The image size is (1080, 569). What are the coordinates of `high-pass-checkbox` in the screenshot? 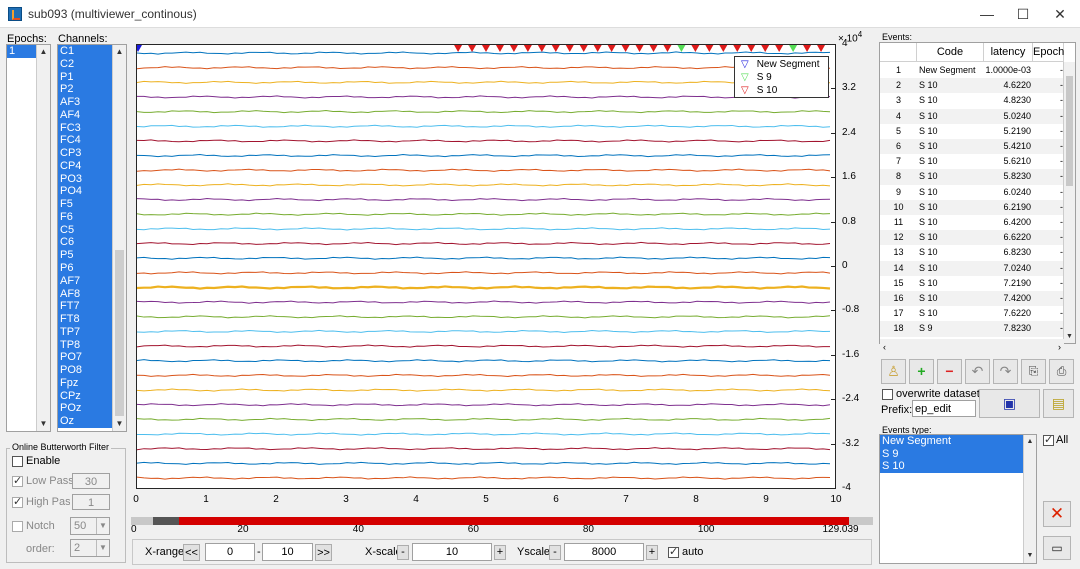 It's located at (17, 501).